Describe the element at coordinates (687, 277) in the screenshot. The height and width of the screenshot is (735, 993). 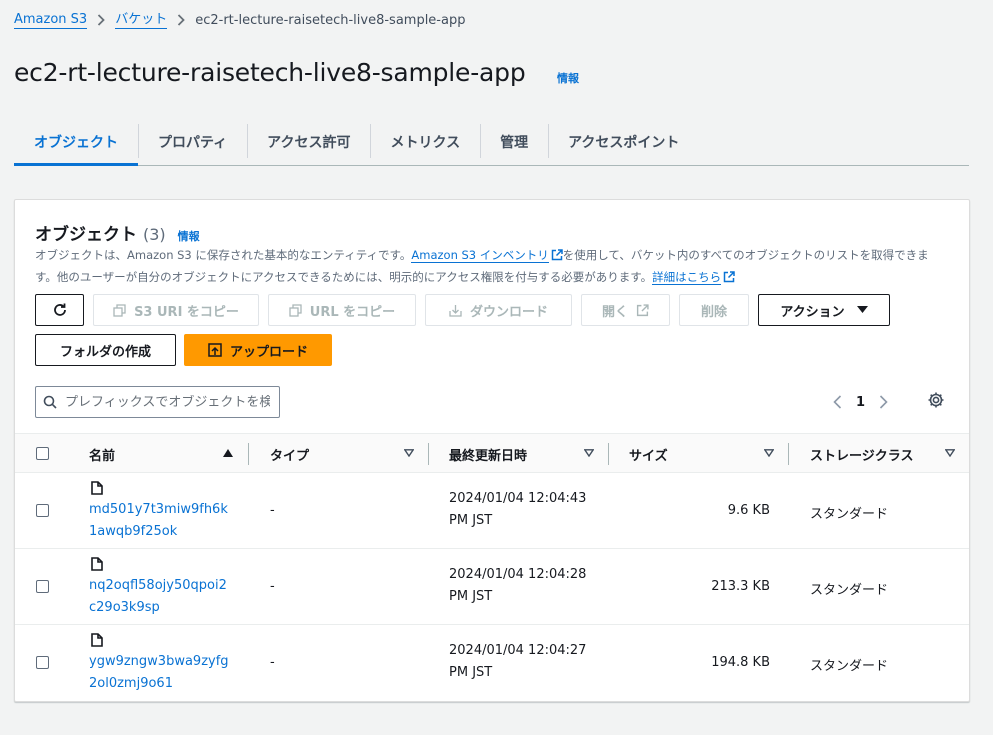
I see `learn-more-link: 詳細はこちら` at that location.